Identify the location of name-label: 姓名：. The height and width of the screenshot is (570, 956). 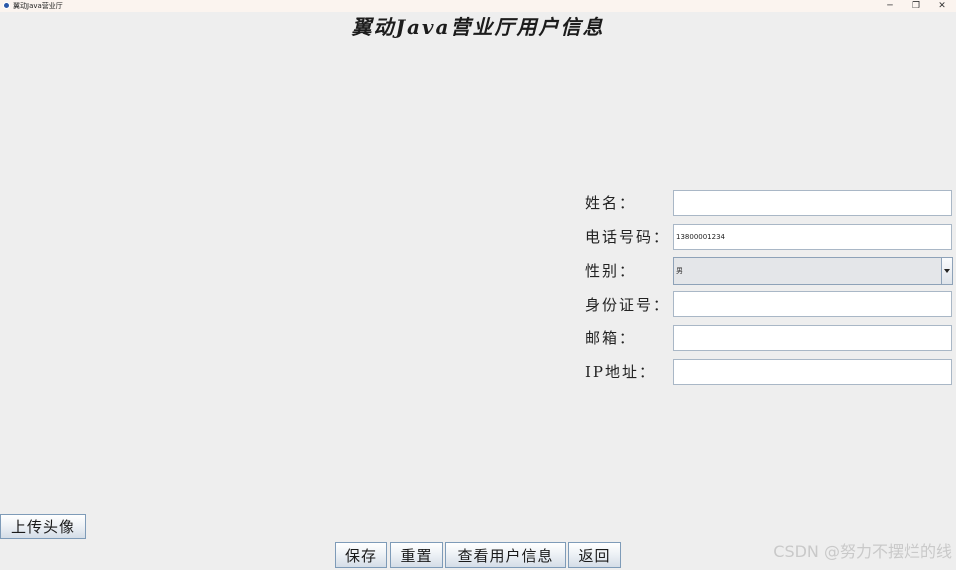
(611, 203).